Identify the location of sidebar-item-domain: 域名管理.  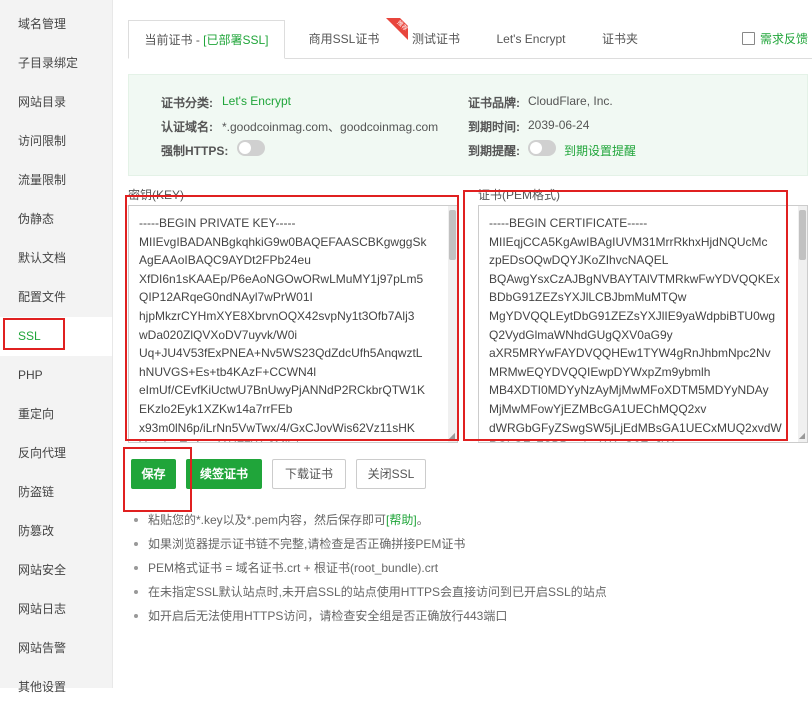
(56, 24).